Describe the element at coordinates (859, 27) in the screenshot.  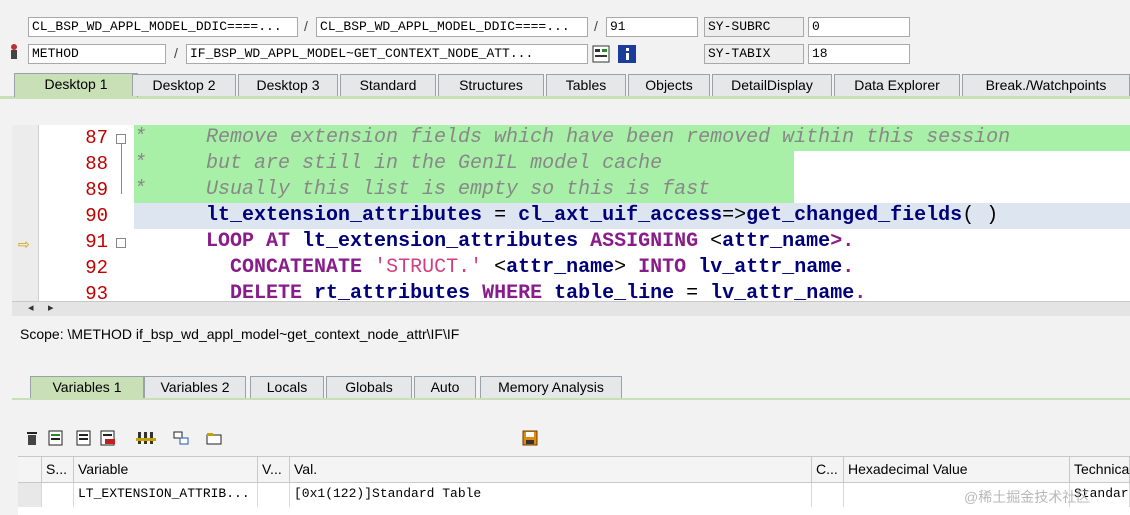
I see `sys-value-1: 0` at that location.